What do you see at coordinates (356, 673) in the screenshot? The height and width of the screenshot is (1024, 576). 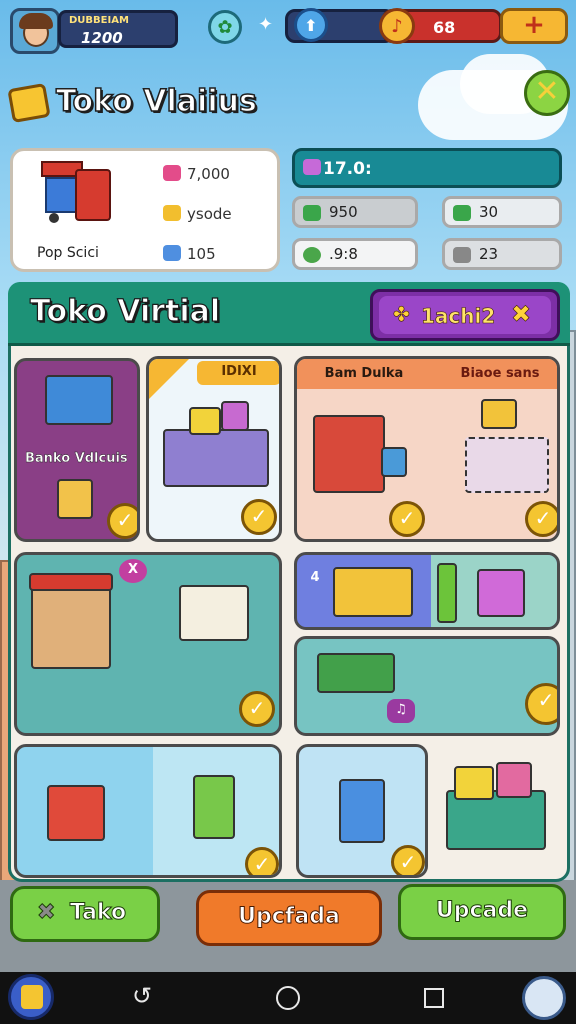 I see `trolley-icon` at bounding box center [356, 673].